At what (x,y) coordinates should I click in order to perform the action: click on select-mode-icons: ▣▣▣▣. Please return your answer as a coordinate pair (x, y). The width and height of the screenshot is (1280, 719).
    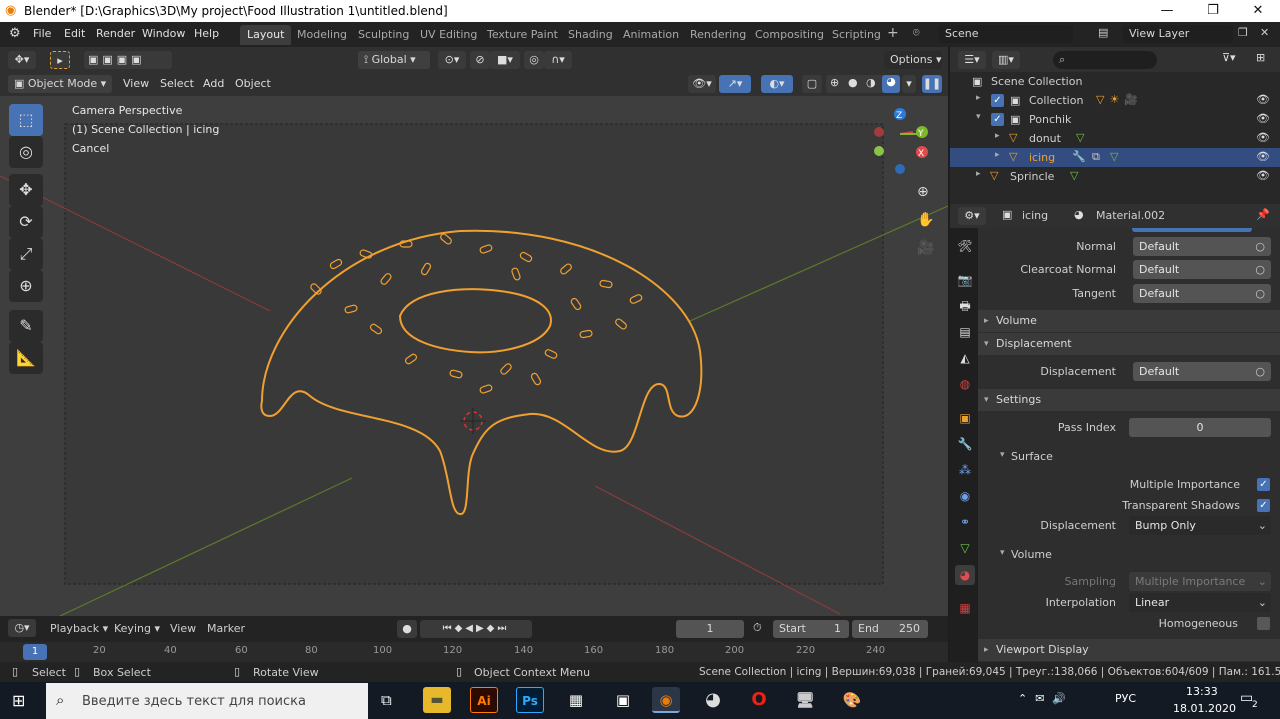
    Looking at the image, I should click on (128, 60).